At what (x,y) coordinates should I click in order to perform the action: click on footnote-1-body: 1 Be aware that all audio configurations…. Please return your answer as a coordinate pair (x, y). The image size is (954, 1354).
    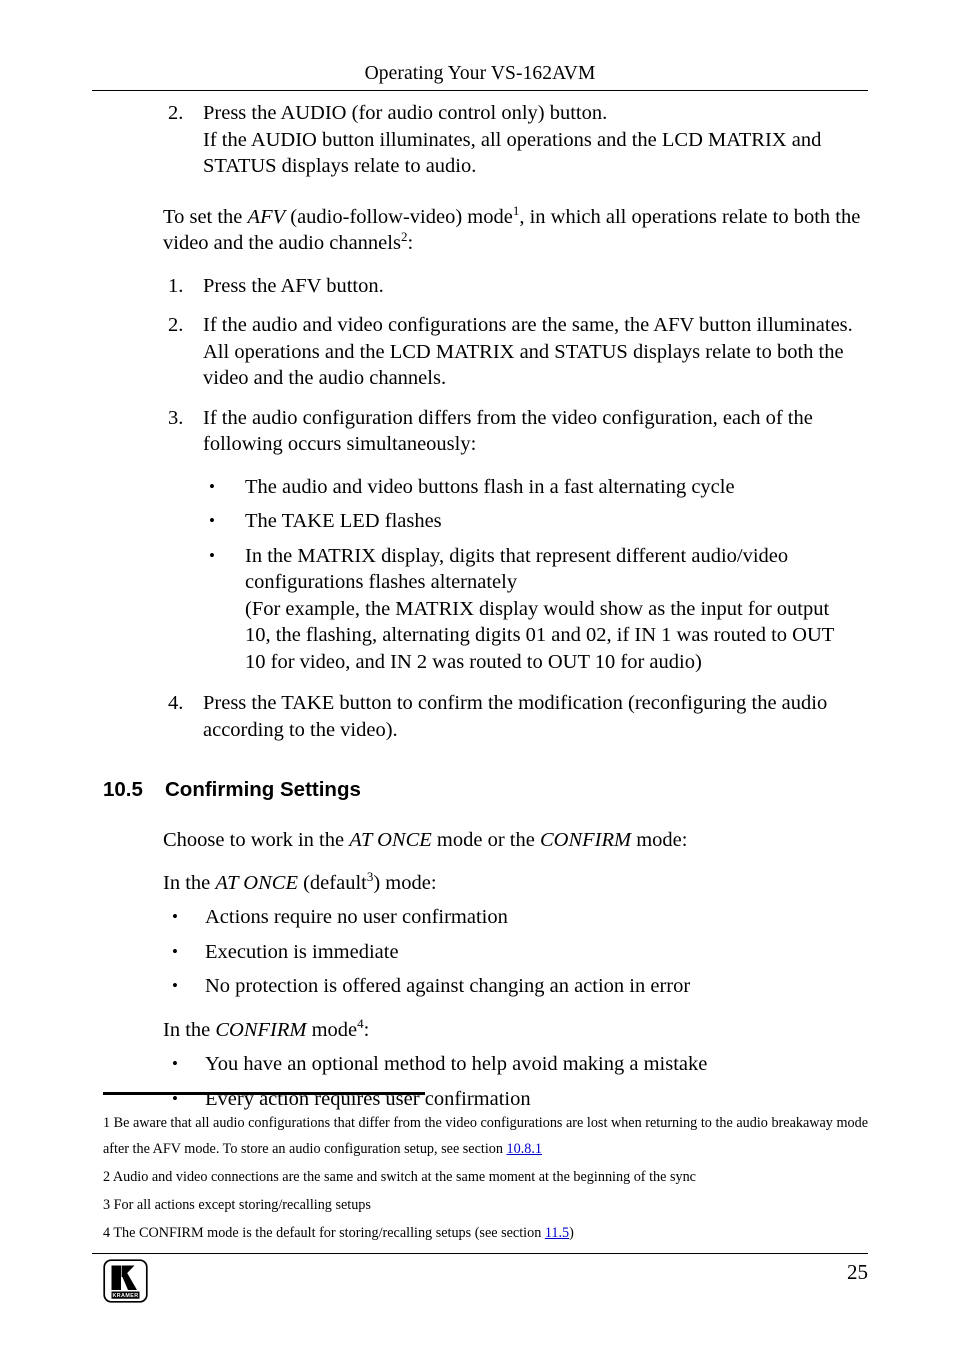
    Looking at the image, I should click on (485, 1136).